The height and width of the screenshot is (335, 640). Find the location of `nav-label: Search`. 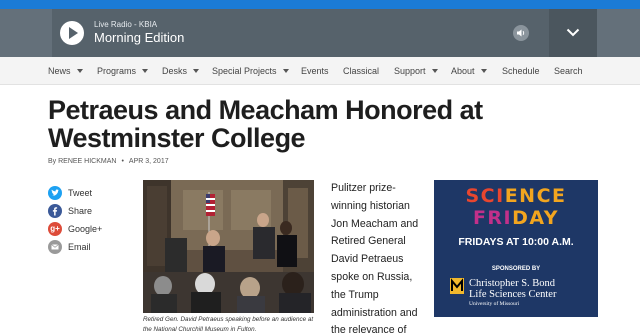

nav-label: Search is located at coordinates (568, 71).